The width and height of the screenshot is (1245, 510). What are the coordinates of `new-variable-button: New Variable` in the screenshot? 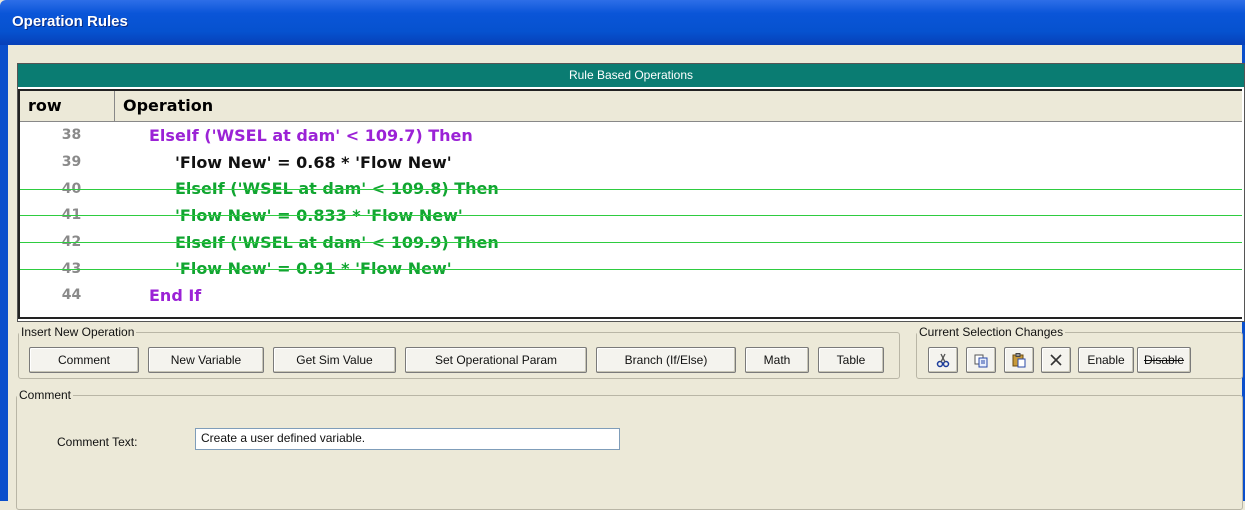 It's located at (206, 360).